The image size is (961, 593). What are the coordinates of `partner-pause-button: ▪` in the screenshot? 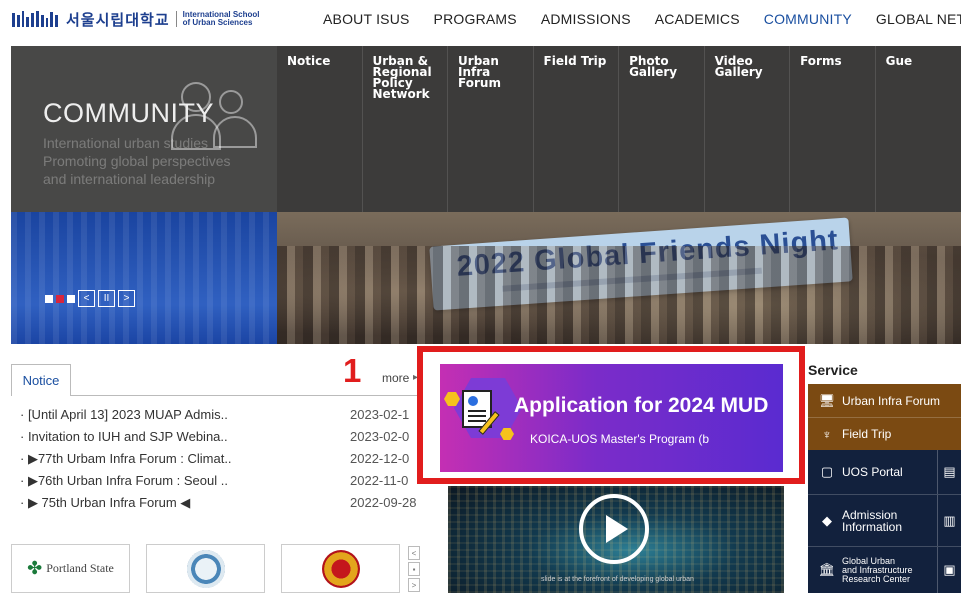 It's located at (414, 569).